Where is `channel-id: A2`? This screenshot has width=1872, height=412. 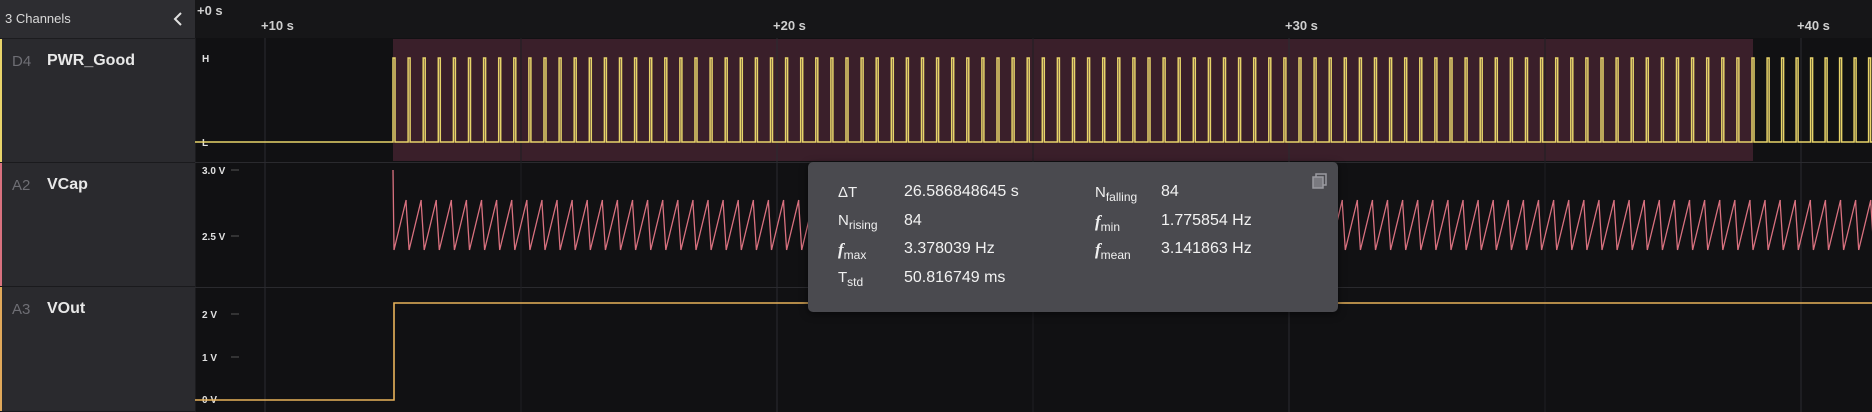
channel-id: A2 is located at coordinates (21, 185).